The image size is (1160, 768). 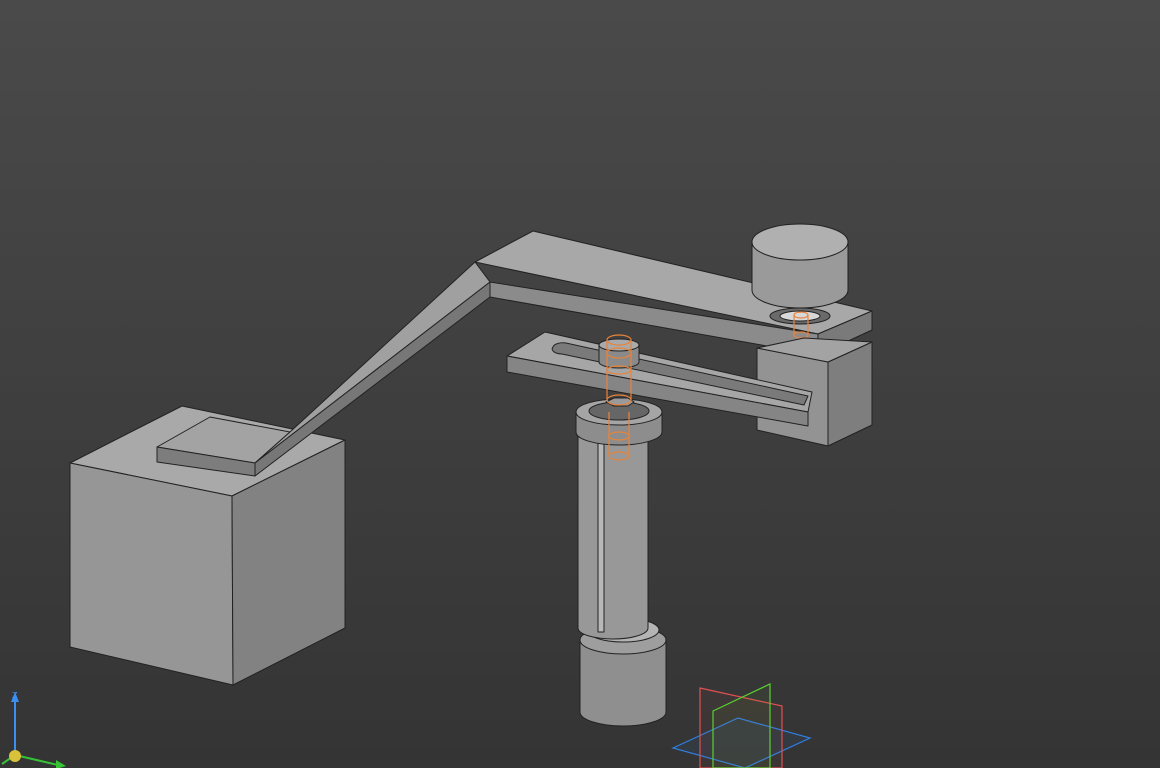 What do you see at coordinates (741, 725) in the screenshot?
I see `origin-planes-icon` at bounding box center [741, 725].